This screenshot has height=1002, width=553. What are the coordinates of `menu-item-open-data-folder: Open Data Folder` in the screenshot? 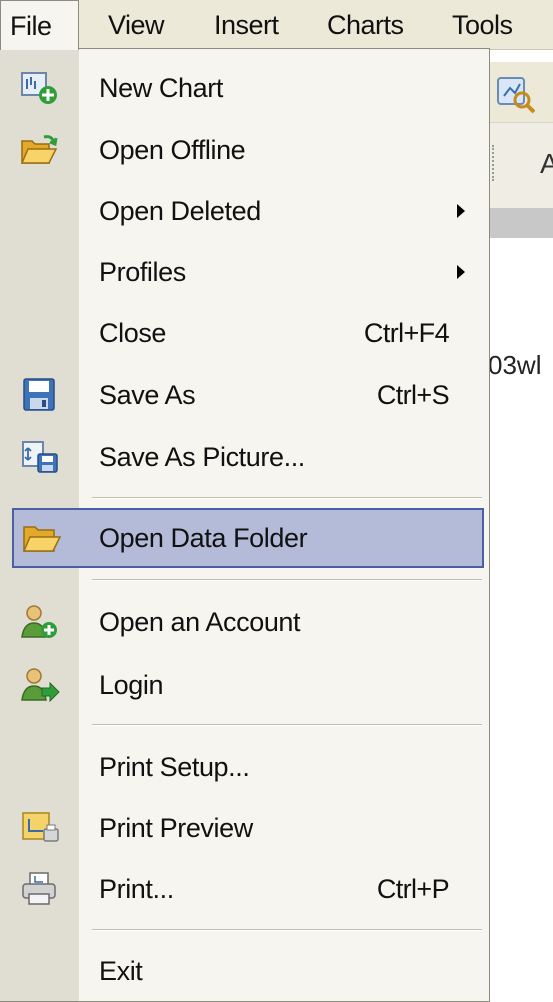 It's located at (248, 538).